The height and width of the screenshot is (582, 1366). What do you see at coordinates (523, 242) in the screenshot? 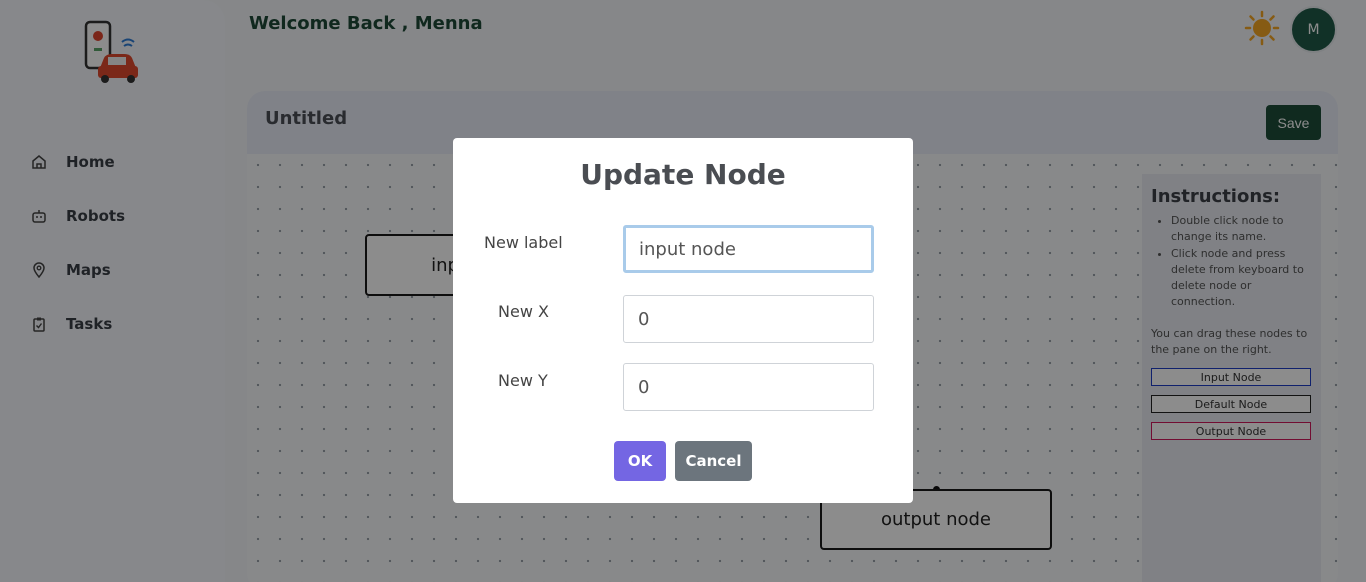
I see `new-label-label: New label` at bounding box center [523, 242].